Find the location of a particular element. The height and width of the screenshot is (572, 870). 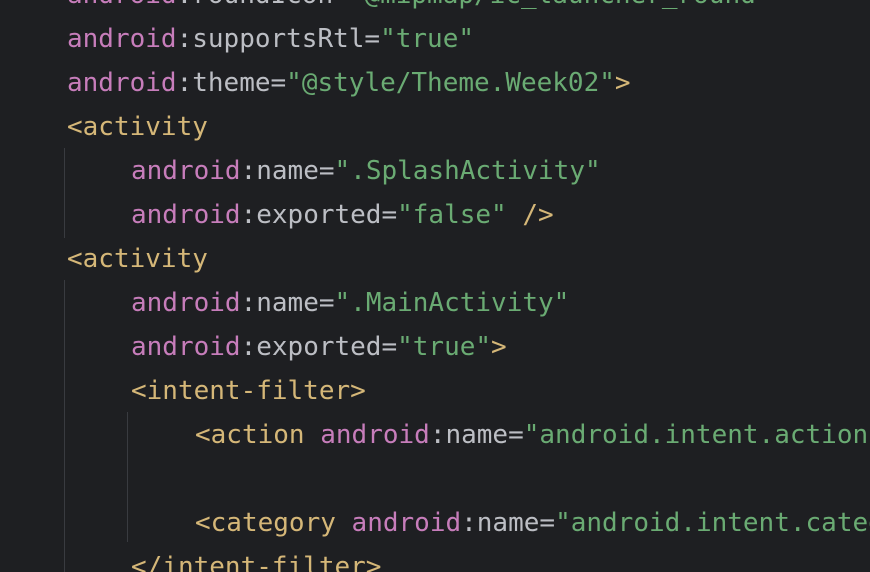

code-line: android:supportsRtl="true" is located at coordinates (270, 39).